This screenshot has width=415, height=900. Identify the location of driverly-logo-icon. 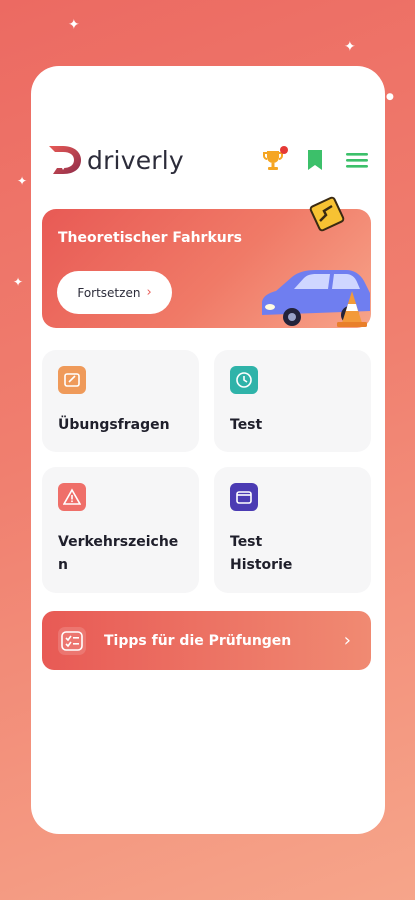
(65, 160).